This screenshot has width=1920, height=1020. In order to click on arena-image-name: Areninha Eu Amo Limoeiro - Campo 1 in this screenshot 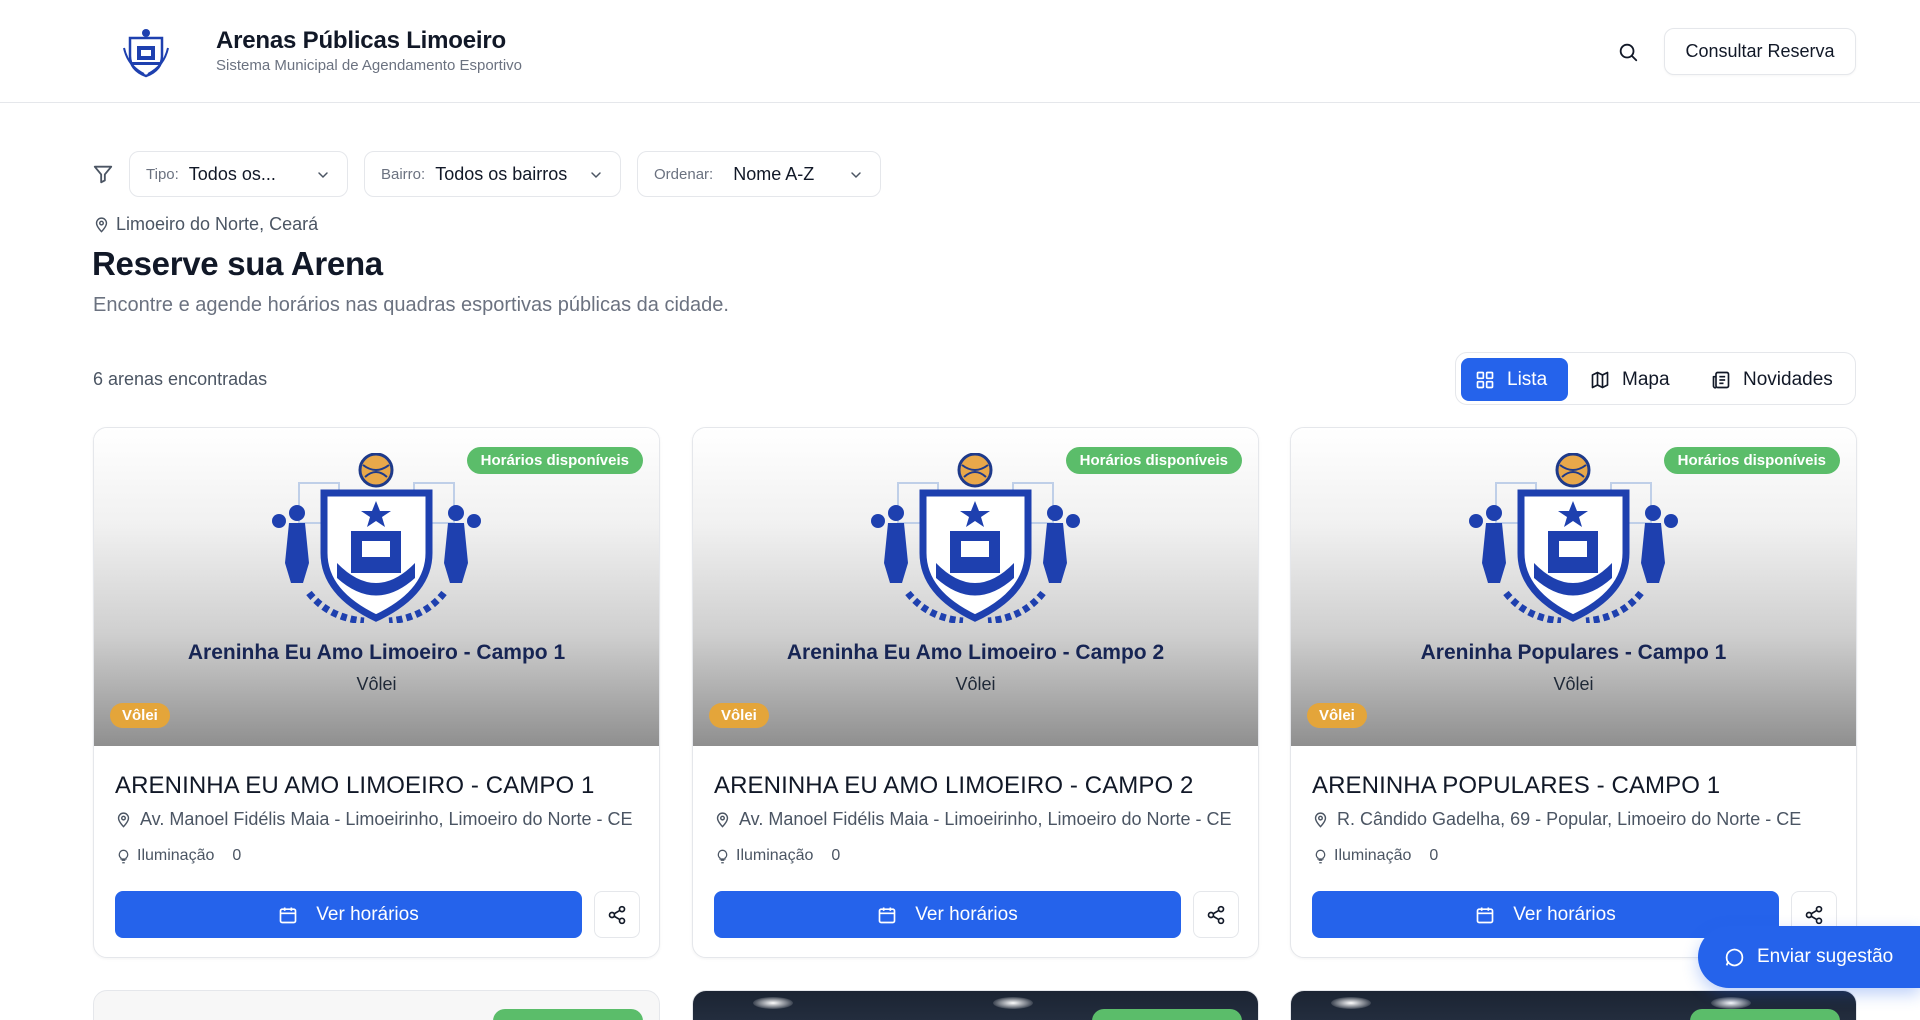, I will do `click(376, 652)`.